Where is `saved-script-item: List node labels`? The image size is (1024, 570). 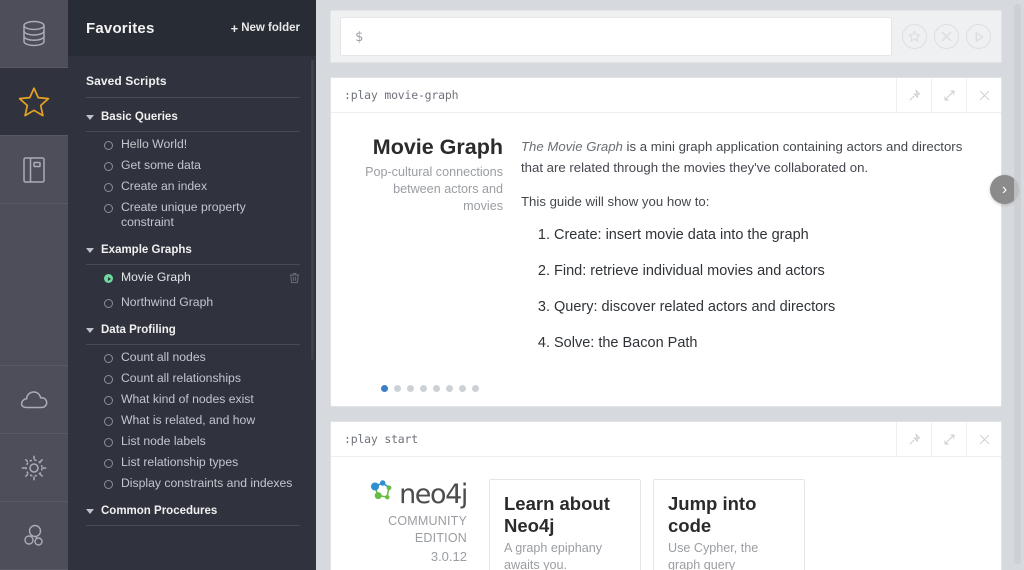
saved-script-item: List node labels is located at coordinates (193, 441).